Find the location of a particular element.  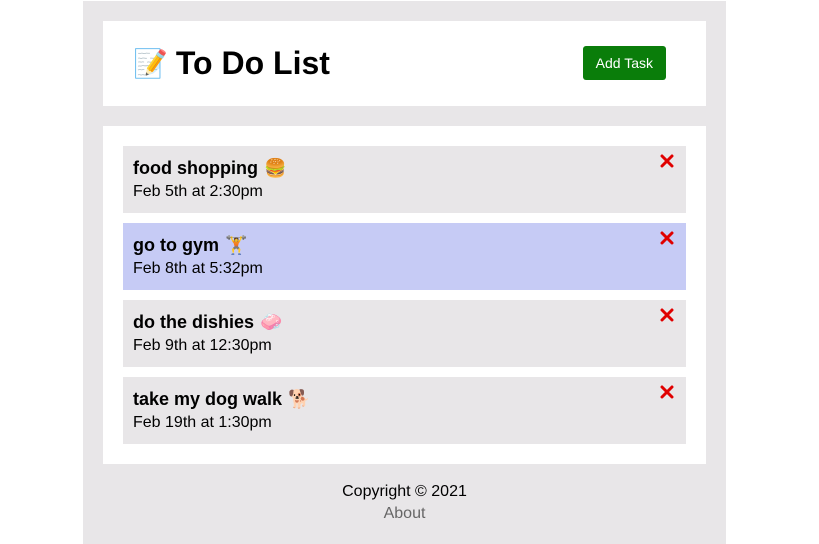

task-date: Feb 19th at 1:30pm is located at coordinates (202, 422).